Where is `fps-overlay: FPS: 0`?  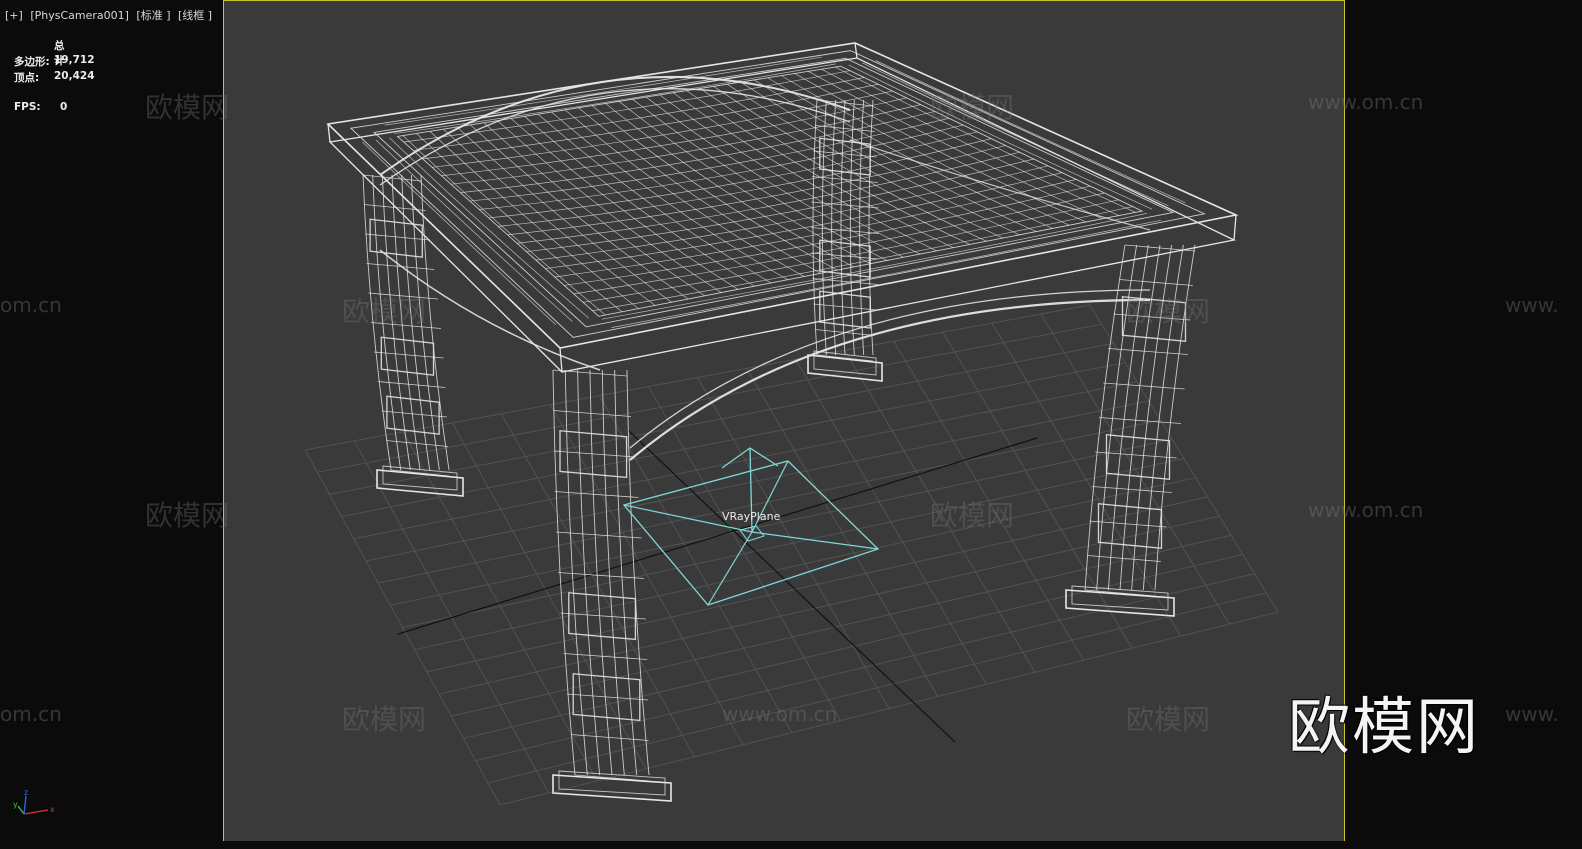 fps-overlay: FPS: 0 is located at coordinates (40, 107).